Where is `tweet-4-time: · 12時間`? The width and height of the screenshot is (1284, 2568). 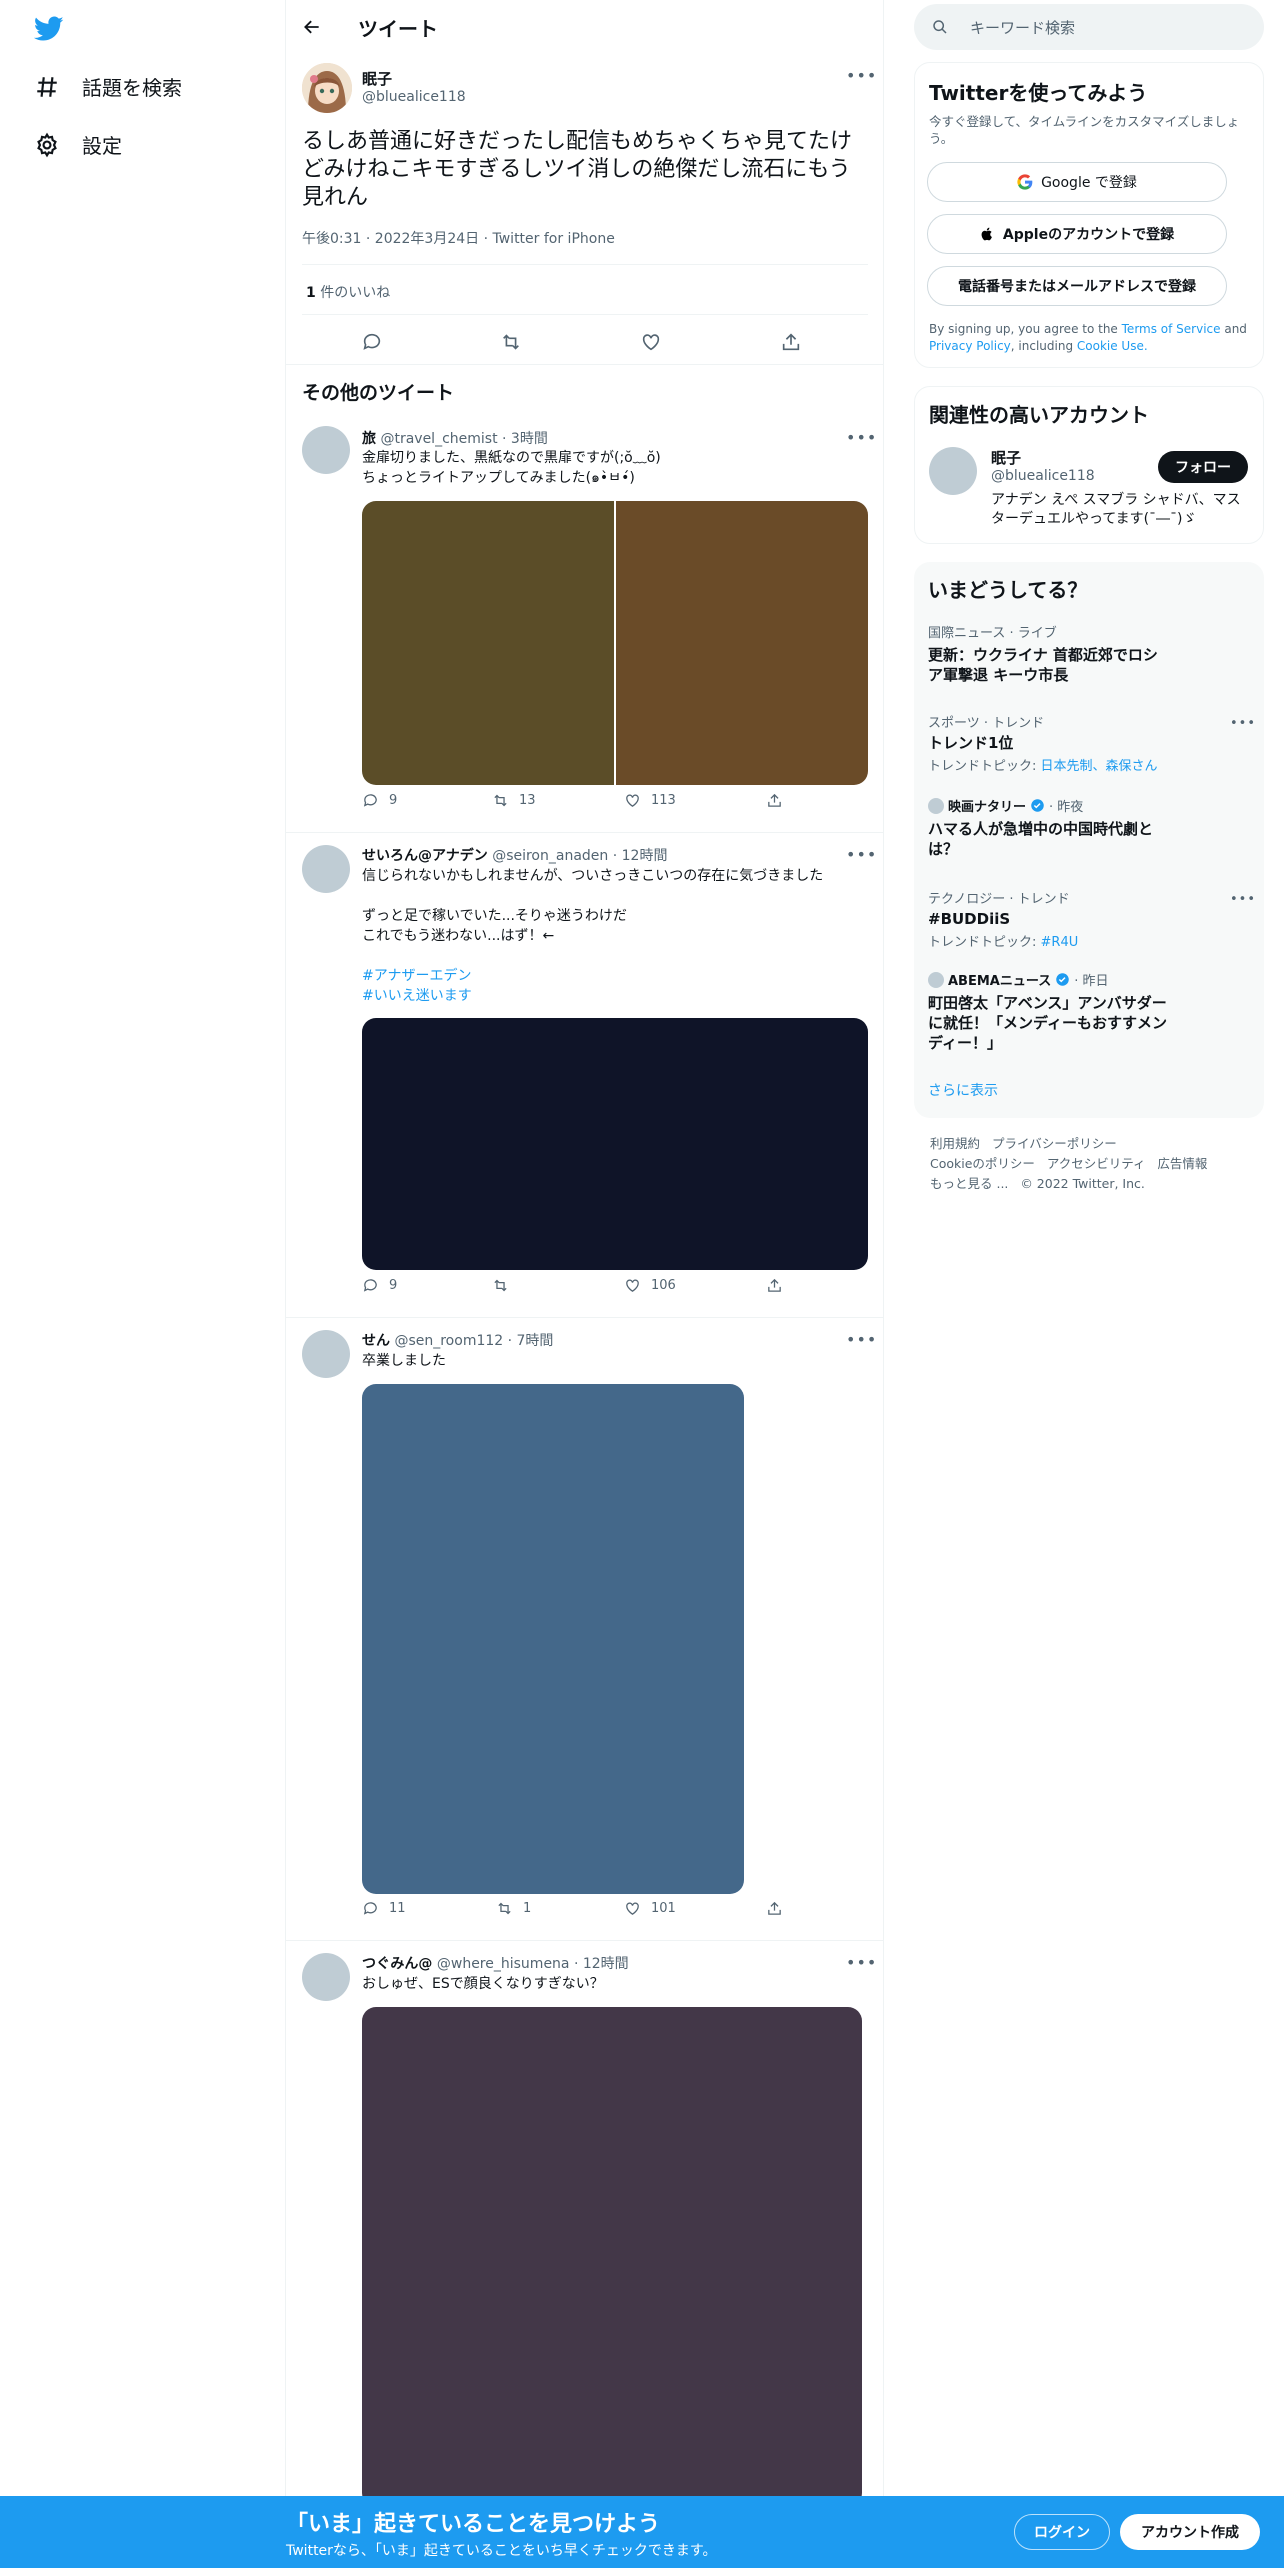
tweet-4-time: · 12時間 is located at coordinates (601, 1964).